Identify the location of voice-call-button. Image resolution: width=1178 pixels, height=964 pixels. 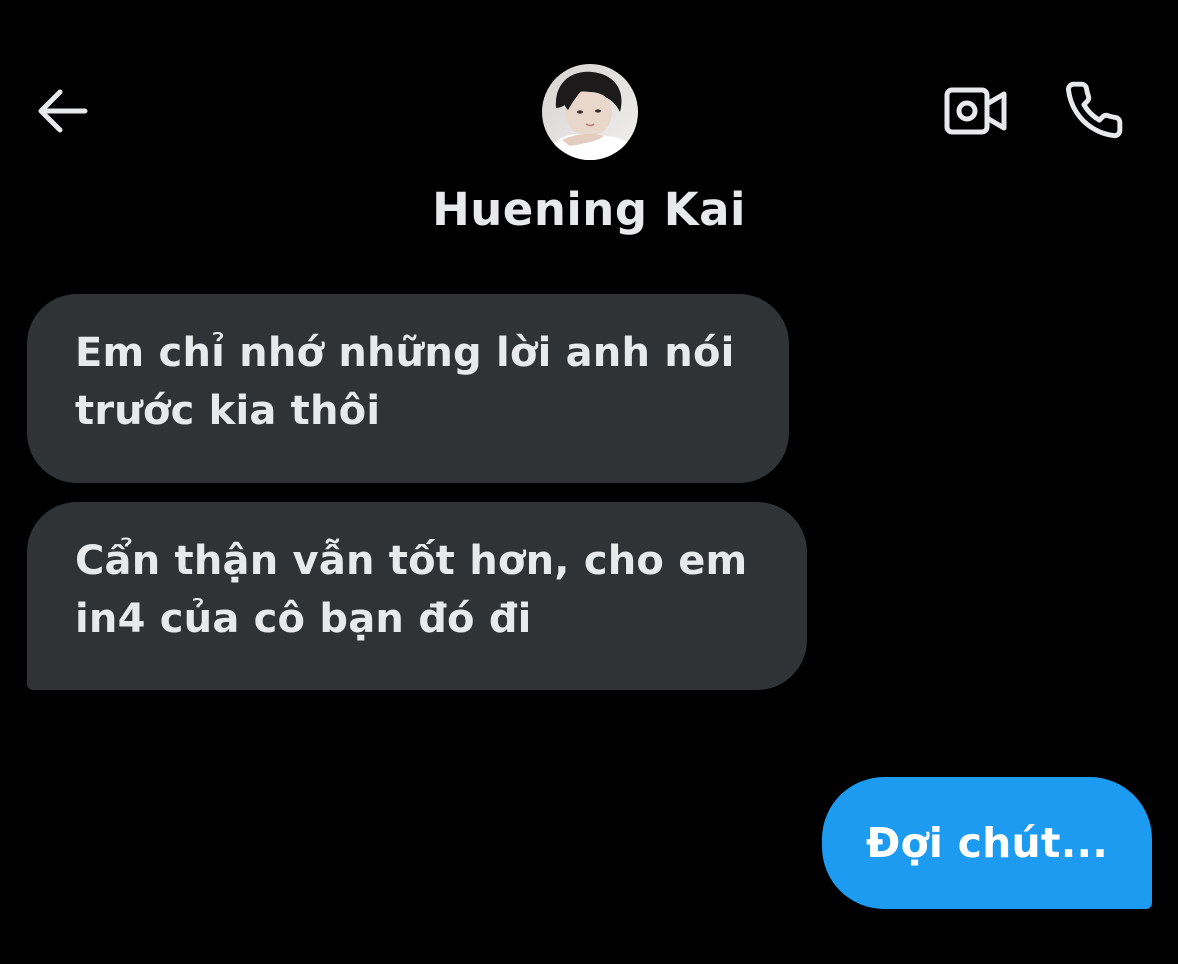
(1094, 110).